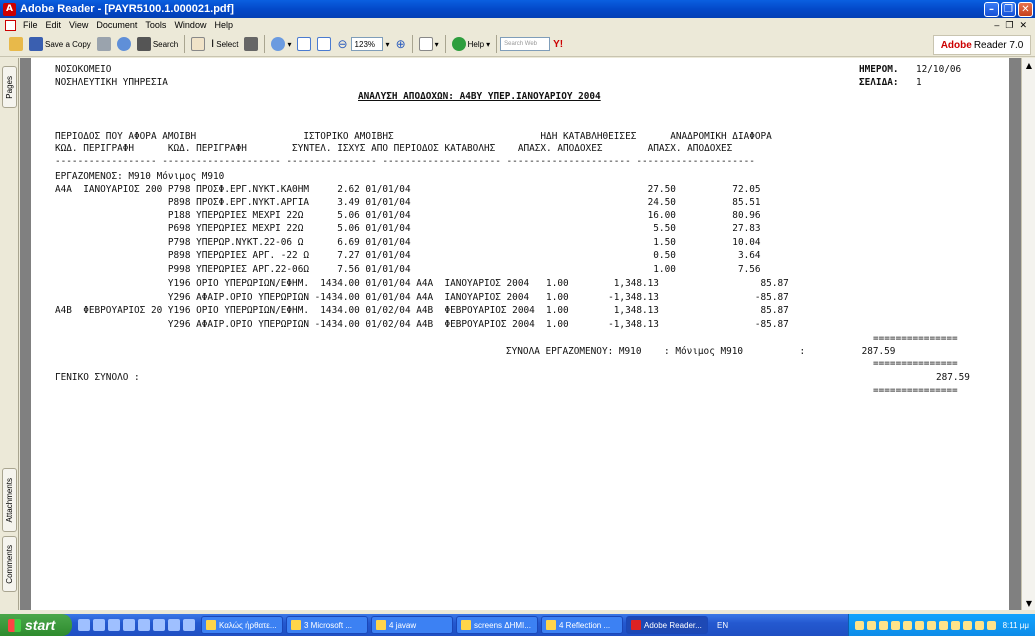 This screenshot has height=636, width=1035. I want to click on taskbar-button-label: 4 javaw, so click(403, 625).